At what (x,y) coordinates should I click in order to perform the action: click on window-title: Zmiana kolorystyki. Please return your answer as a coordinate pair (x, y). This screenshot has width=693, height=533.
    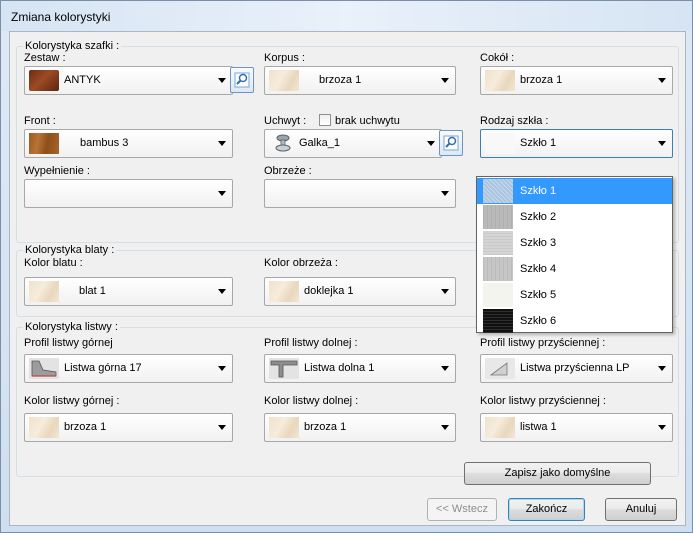
    Looking at the image, I should click on (61, 17).